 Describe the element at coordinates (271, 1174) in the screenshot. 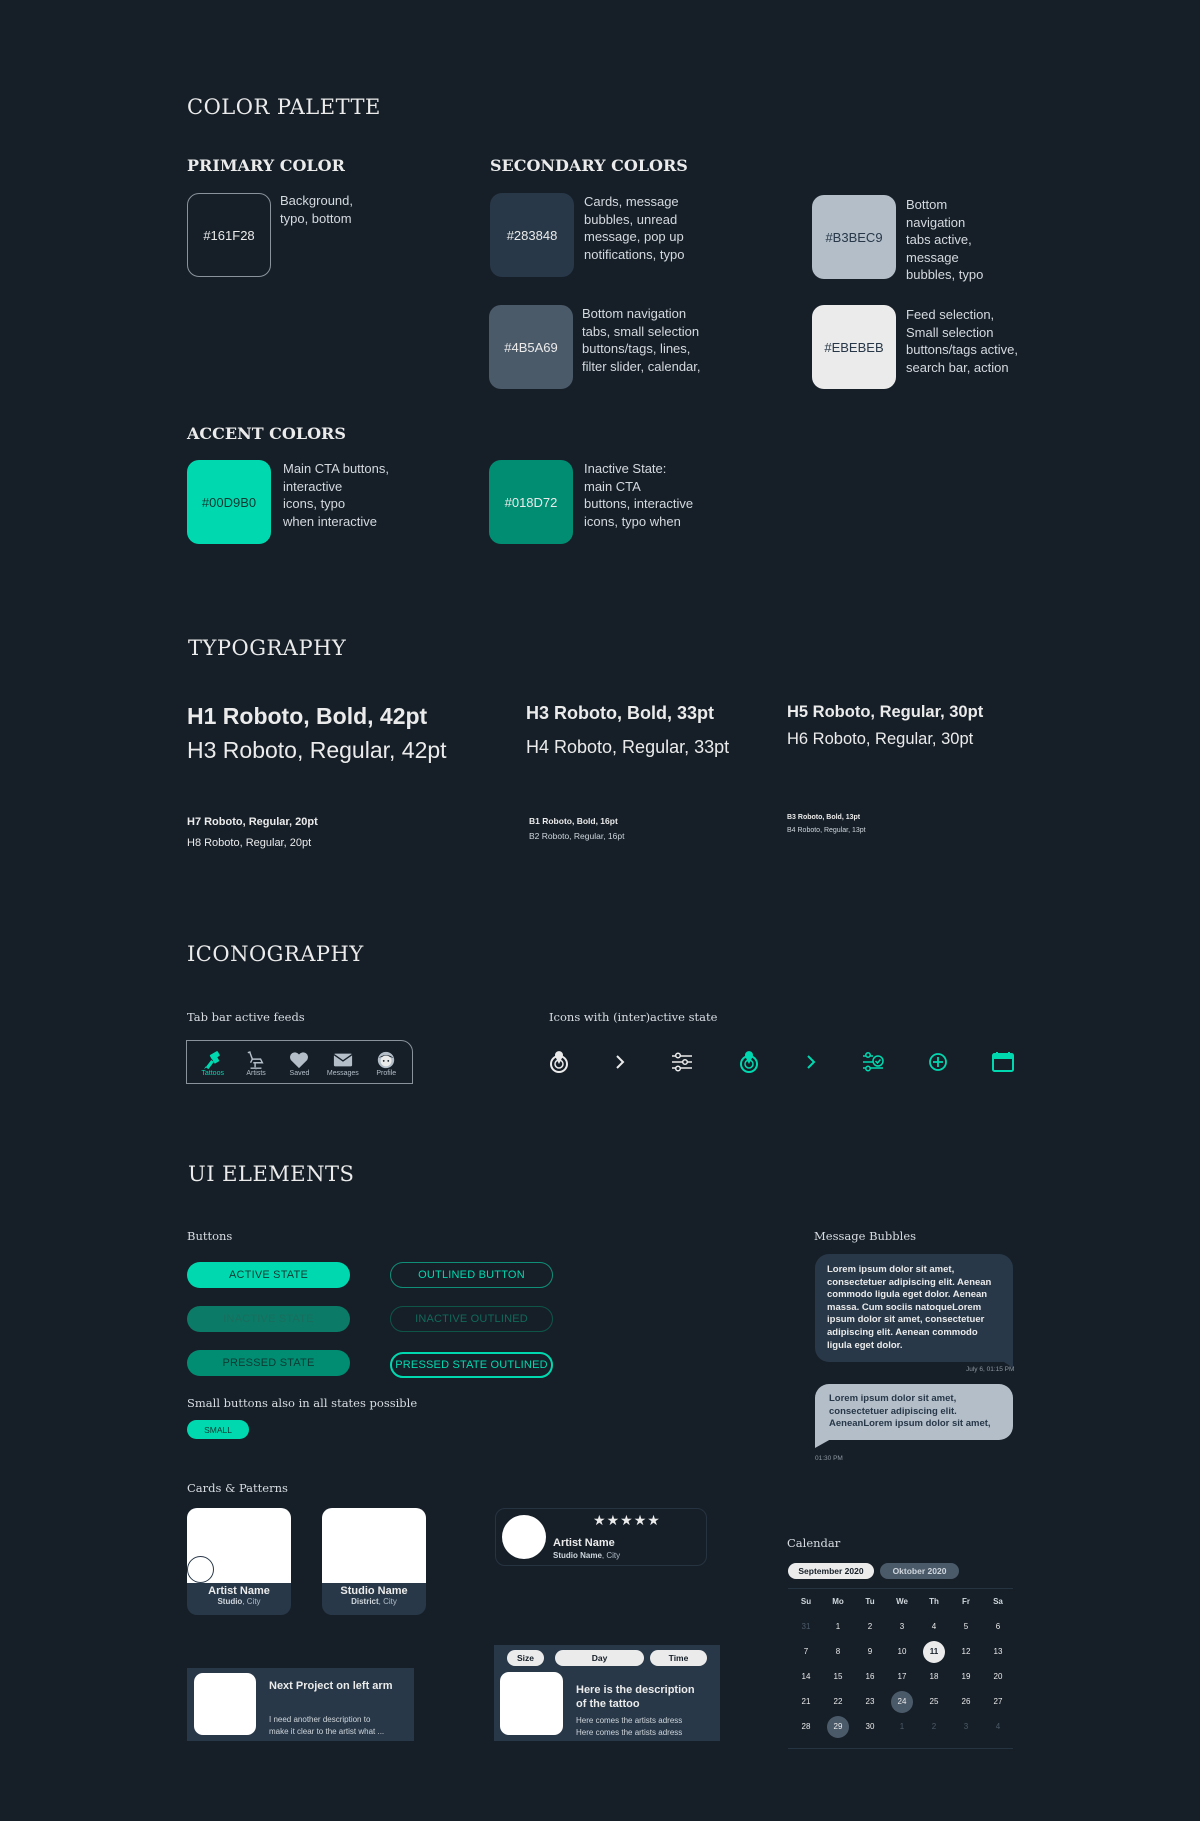

I see `section-title-ui-elements: UI ELEMENTS` at that location.